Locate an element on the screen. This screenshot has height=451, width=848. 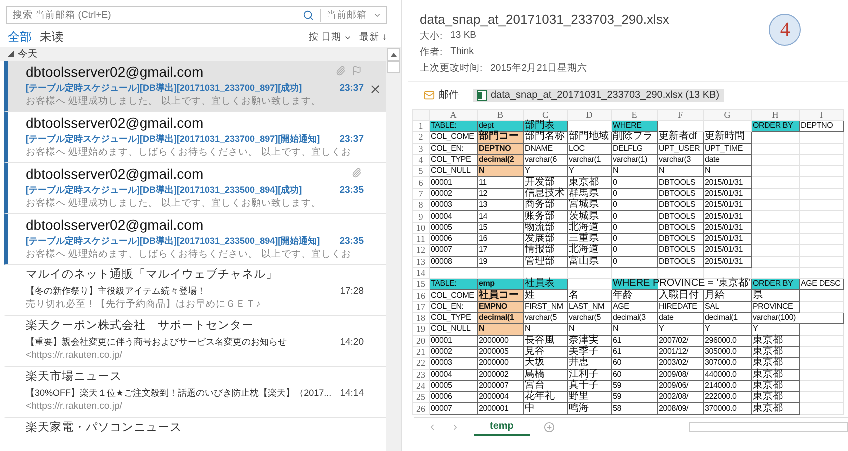
filter-tab: 全部 is located at coordinates (20, 37).